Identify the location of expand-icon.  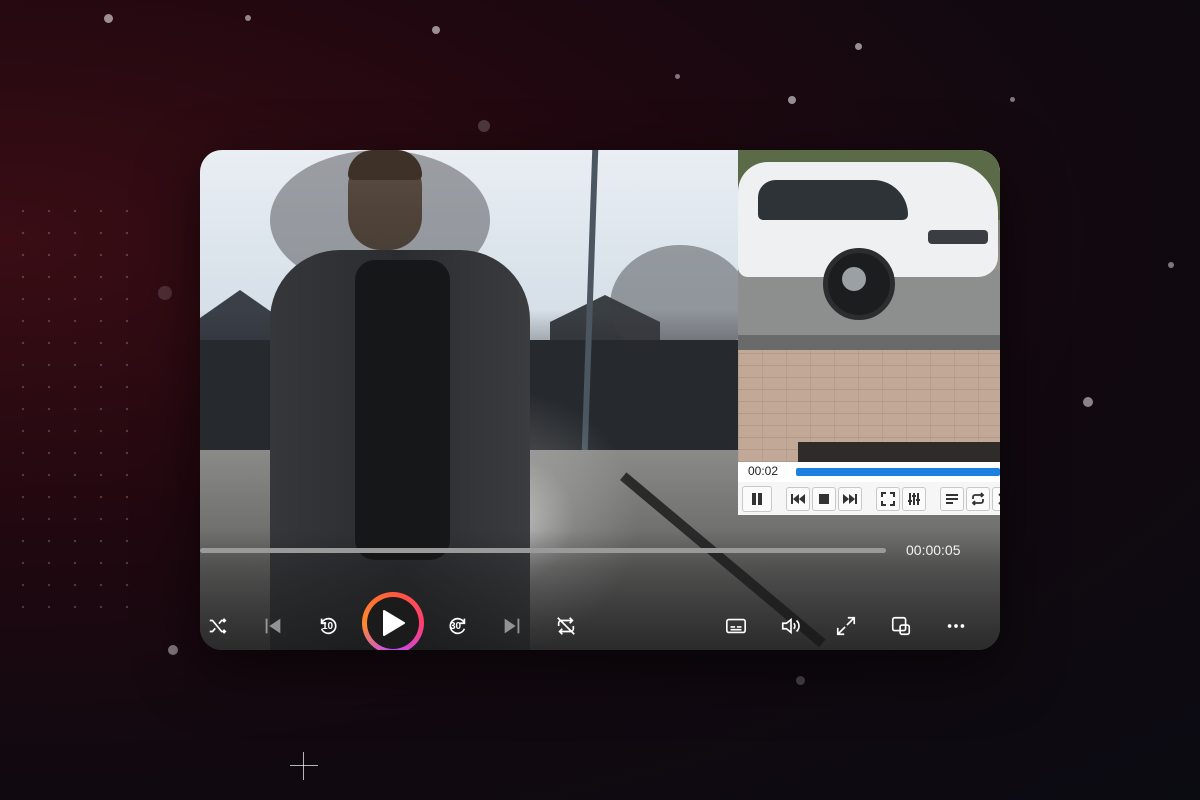
(846, 626).